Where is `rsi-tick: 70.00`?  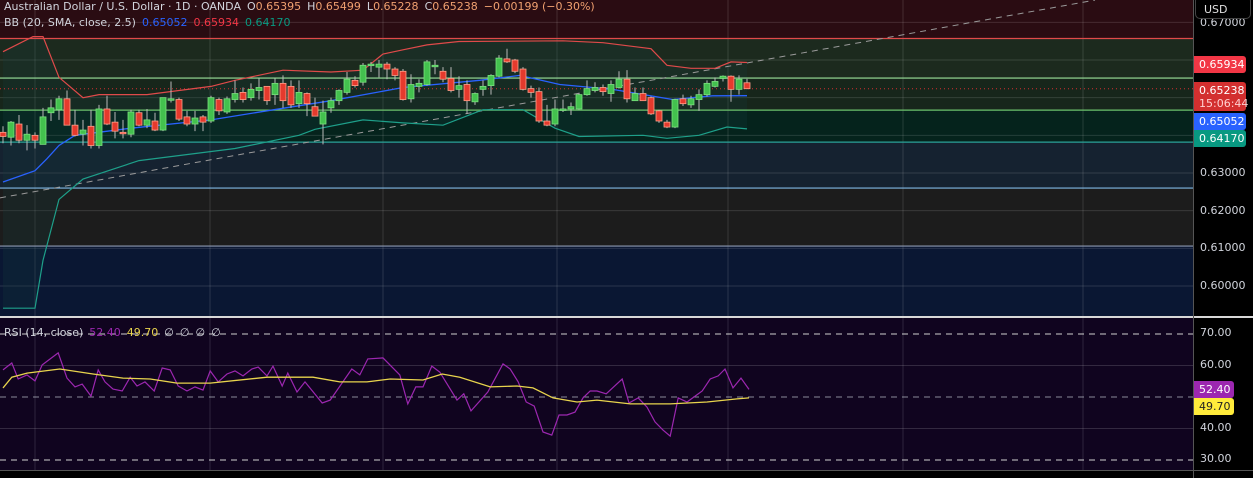 rsi-tick: 70.00 is located at coordinates (1216, 332).